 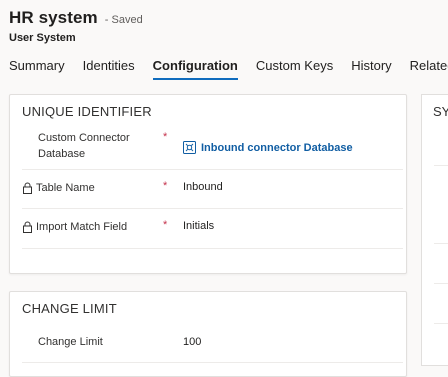 I want to click on page-header: HR system - Saved User System, so click(x=76, y=26).